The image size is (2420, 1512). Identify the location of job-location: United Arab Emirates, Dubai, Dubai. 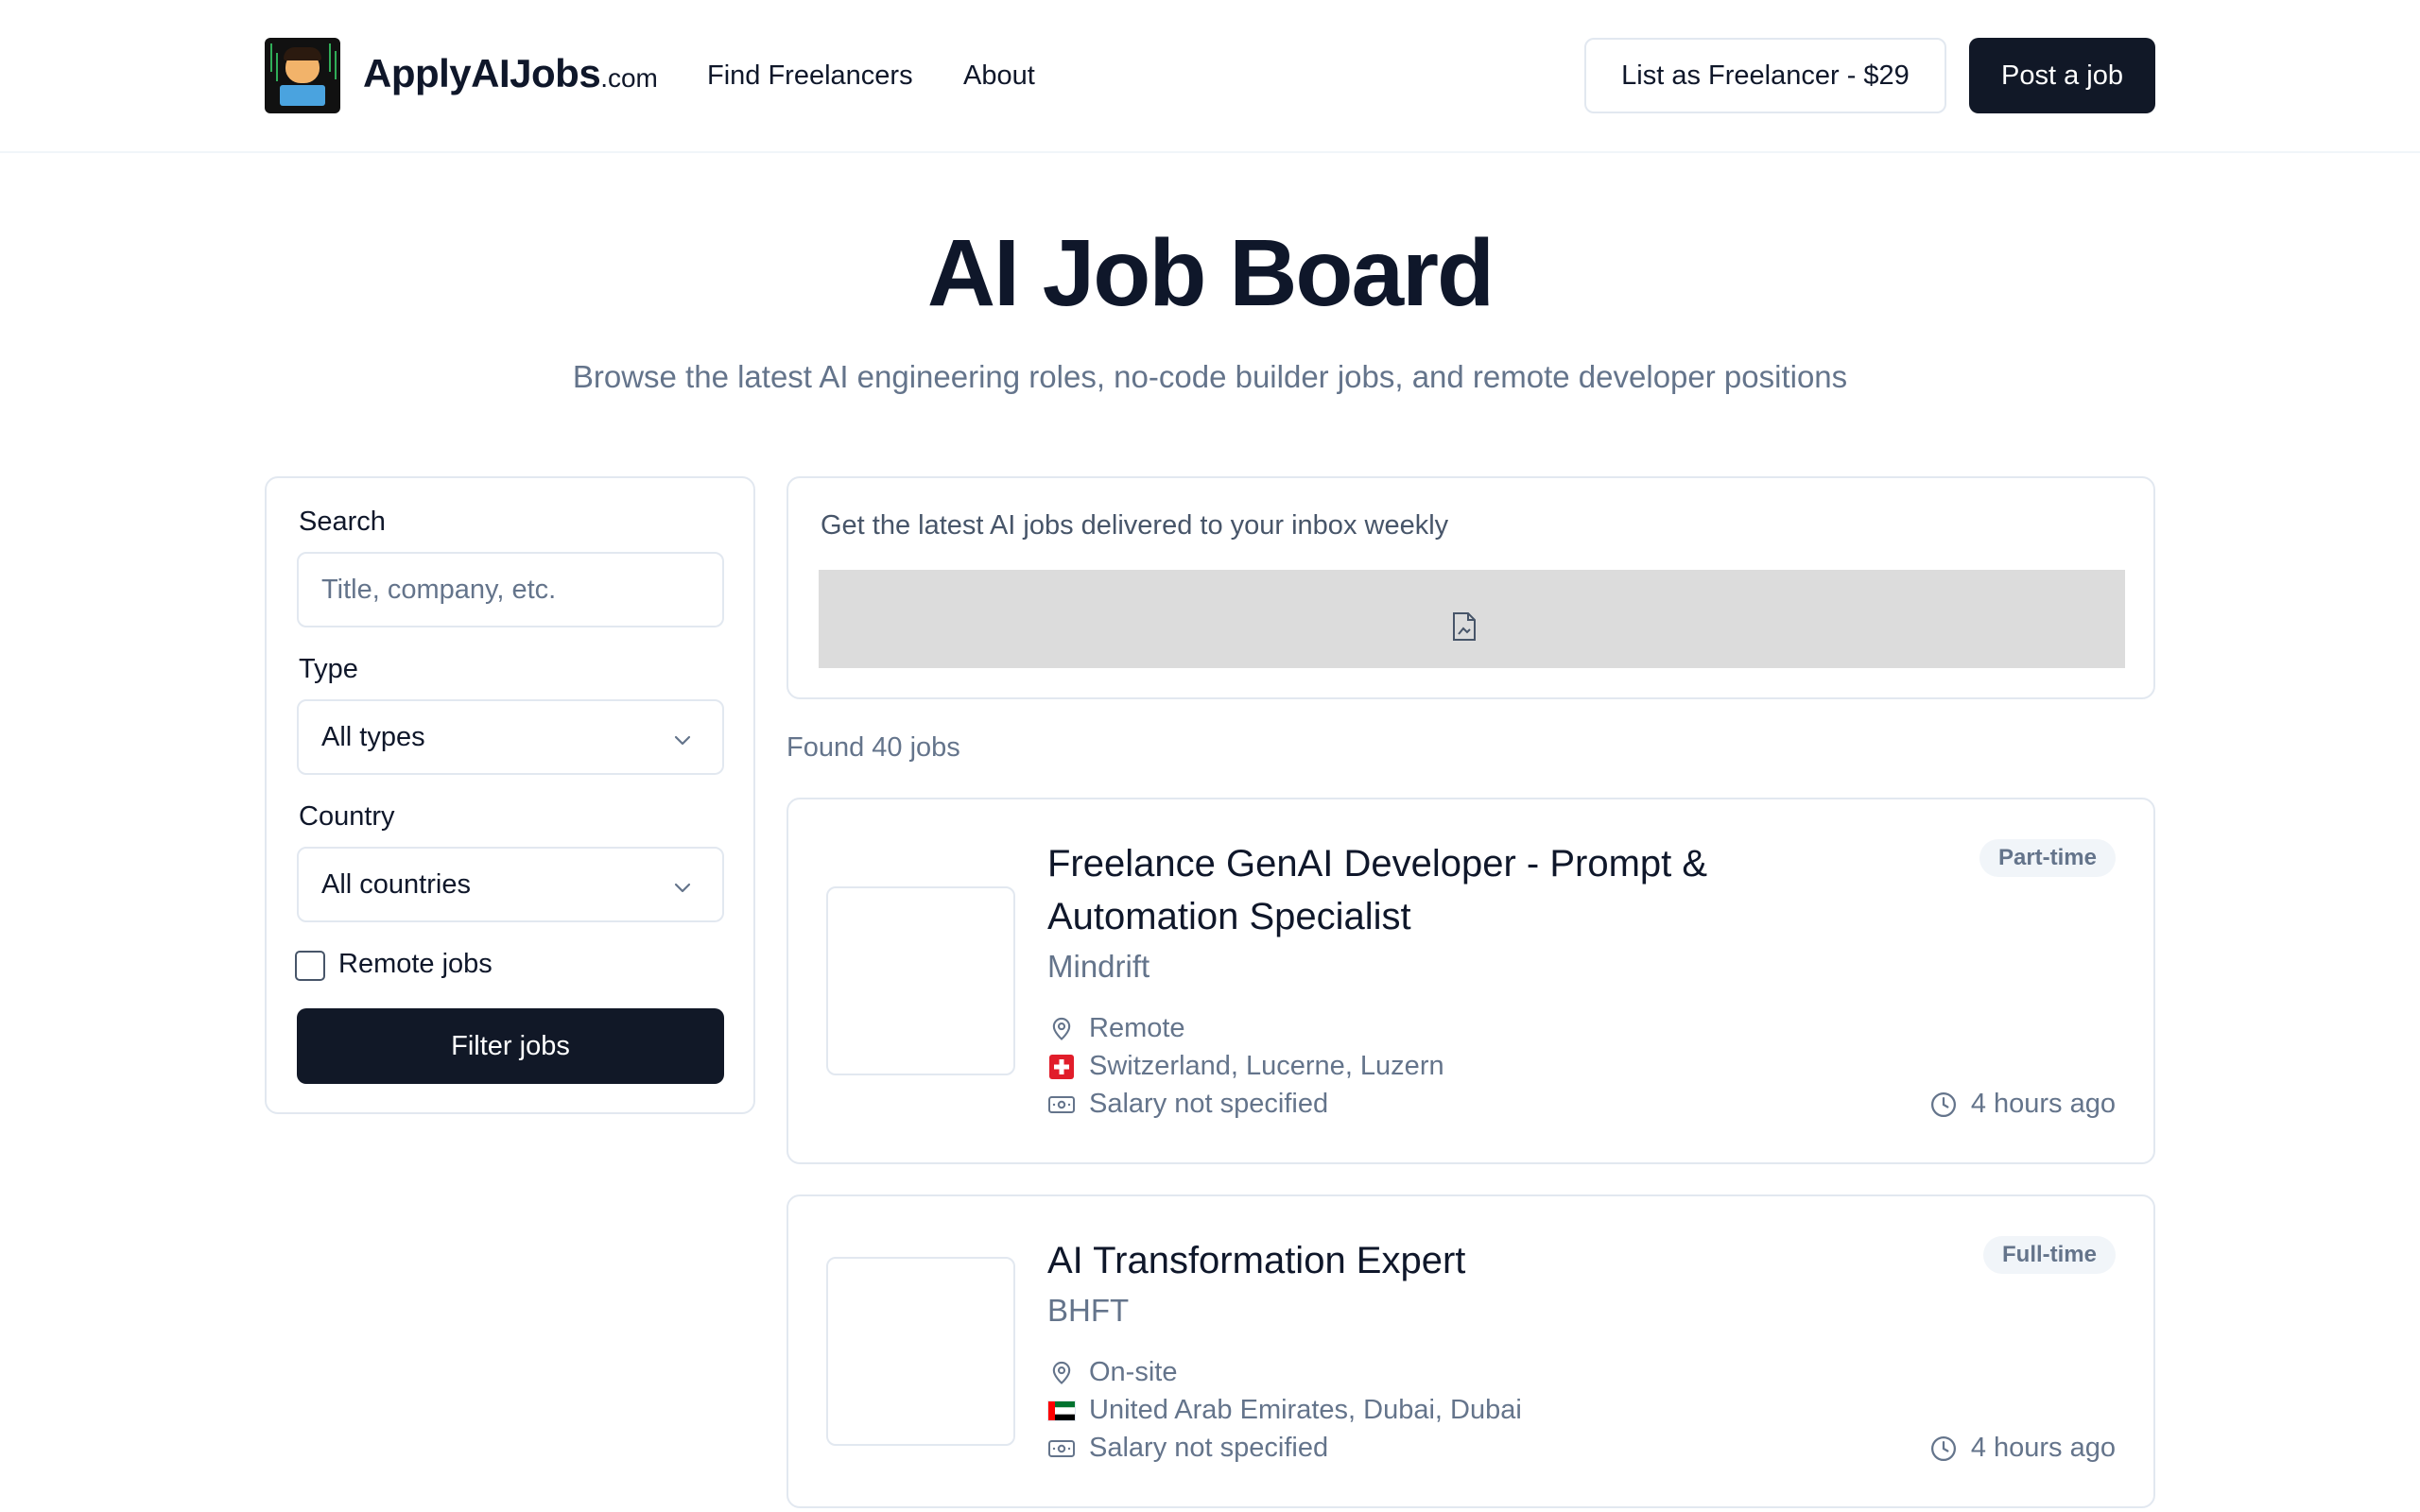
(1284, 1410).